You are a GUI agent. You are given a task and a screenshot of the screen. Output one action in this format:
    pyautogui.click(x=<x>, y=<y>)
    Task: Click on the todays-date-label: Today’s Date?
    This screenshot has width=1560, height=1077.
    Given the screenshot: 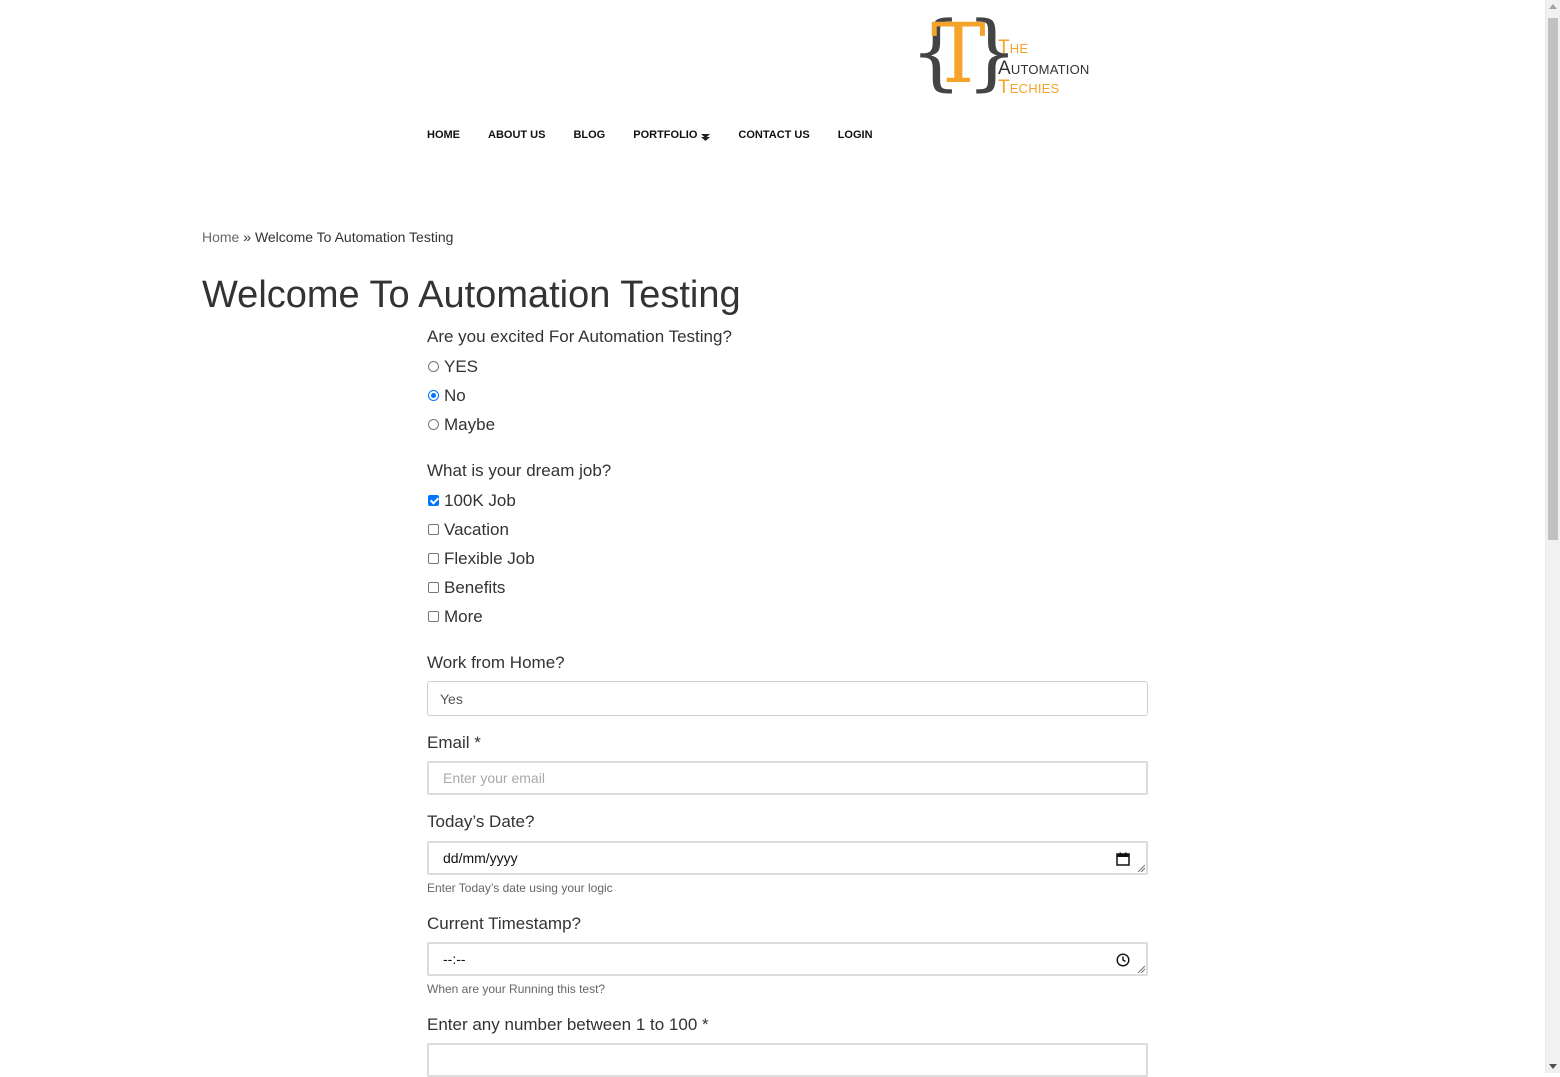 What is the action you would take?
    pyautogui.click(x=481, y=821)
    